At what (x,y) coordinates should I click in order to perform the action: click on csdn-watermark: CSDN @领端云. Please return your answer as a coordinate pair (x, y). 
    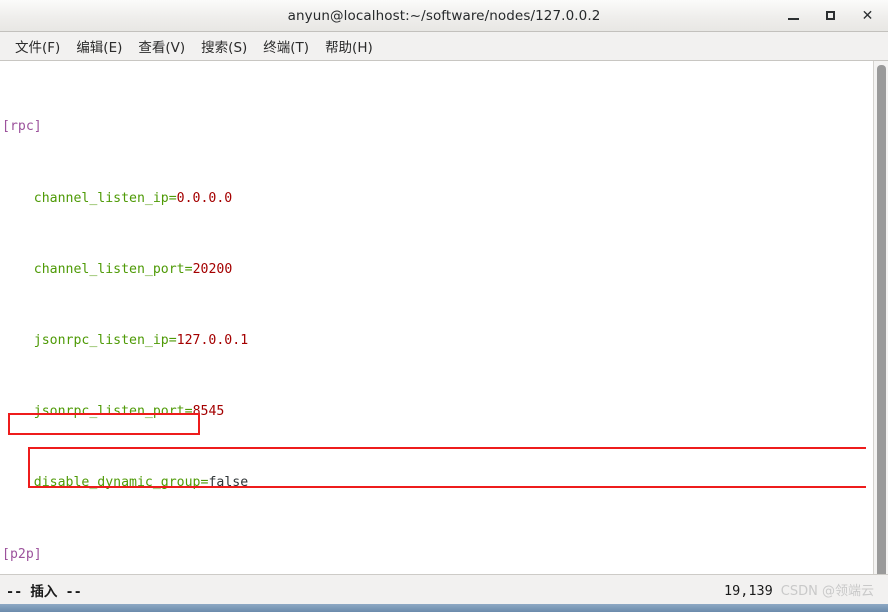
    Looking at the image, I should click on (827, 591).